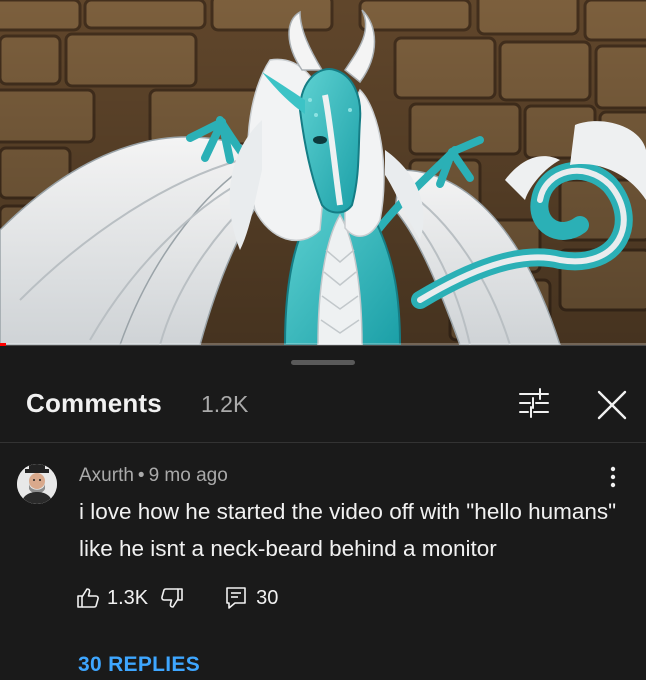 The height and width of the screenshot is (680, 646). I want to click on sort-filter-button, so click(534, 404).